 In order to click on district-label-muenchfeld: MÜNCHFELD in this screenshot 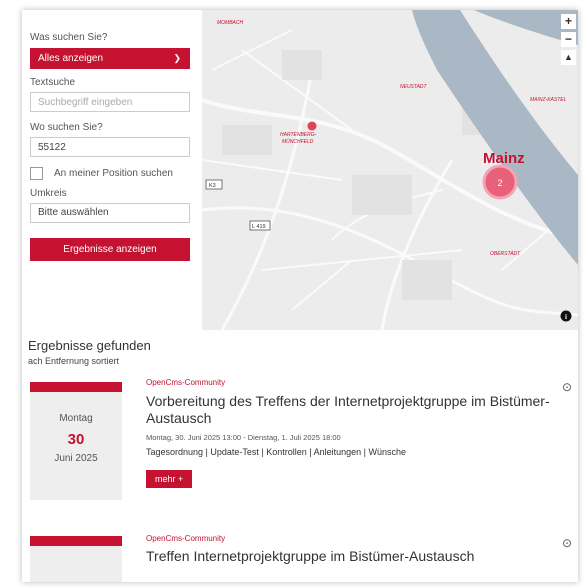, I will do `click(298, 141)`.